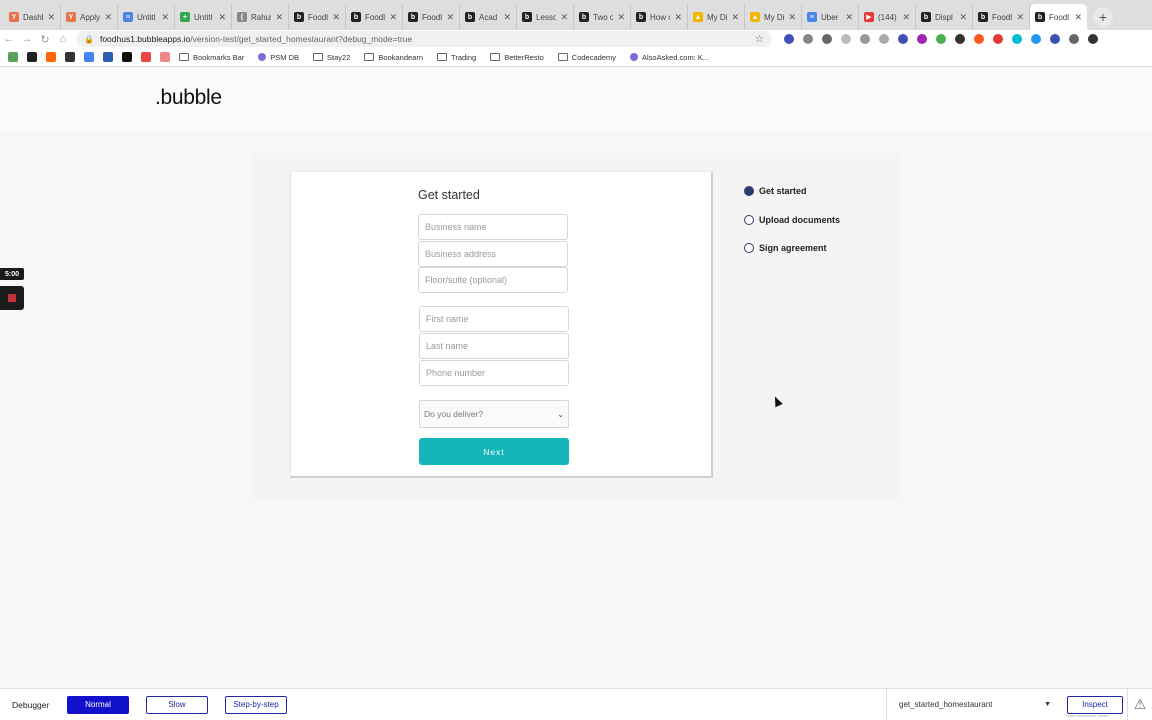 The image size is (1152, 720). I want to click on bookmark-item: Stay22, so click(331, 57).